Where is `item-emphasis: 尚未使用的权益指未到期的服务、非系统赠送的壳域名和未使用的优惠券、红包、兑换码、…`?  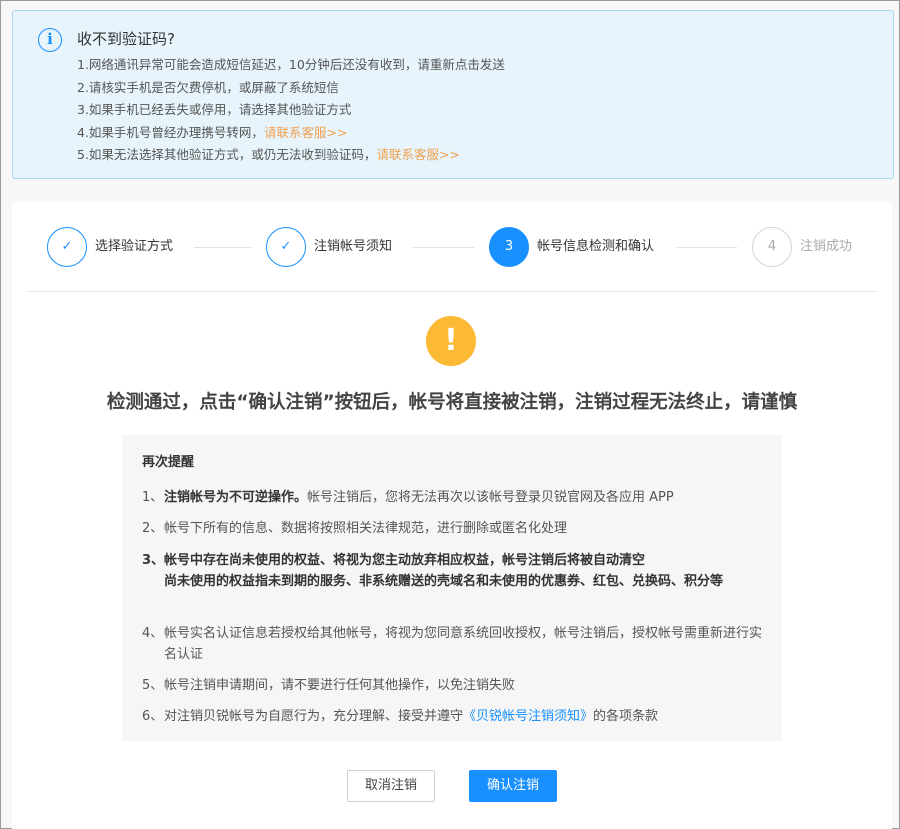
item-emphasis: 尚未使用的权益指未到期的服务、非系统赠送的壳域名和未使用的优惠券、红包、兑换码、… is located at coordinates (444, 581).